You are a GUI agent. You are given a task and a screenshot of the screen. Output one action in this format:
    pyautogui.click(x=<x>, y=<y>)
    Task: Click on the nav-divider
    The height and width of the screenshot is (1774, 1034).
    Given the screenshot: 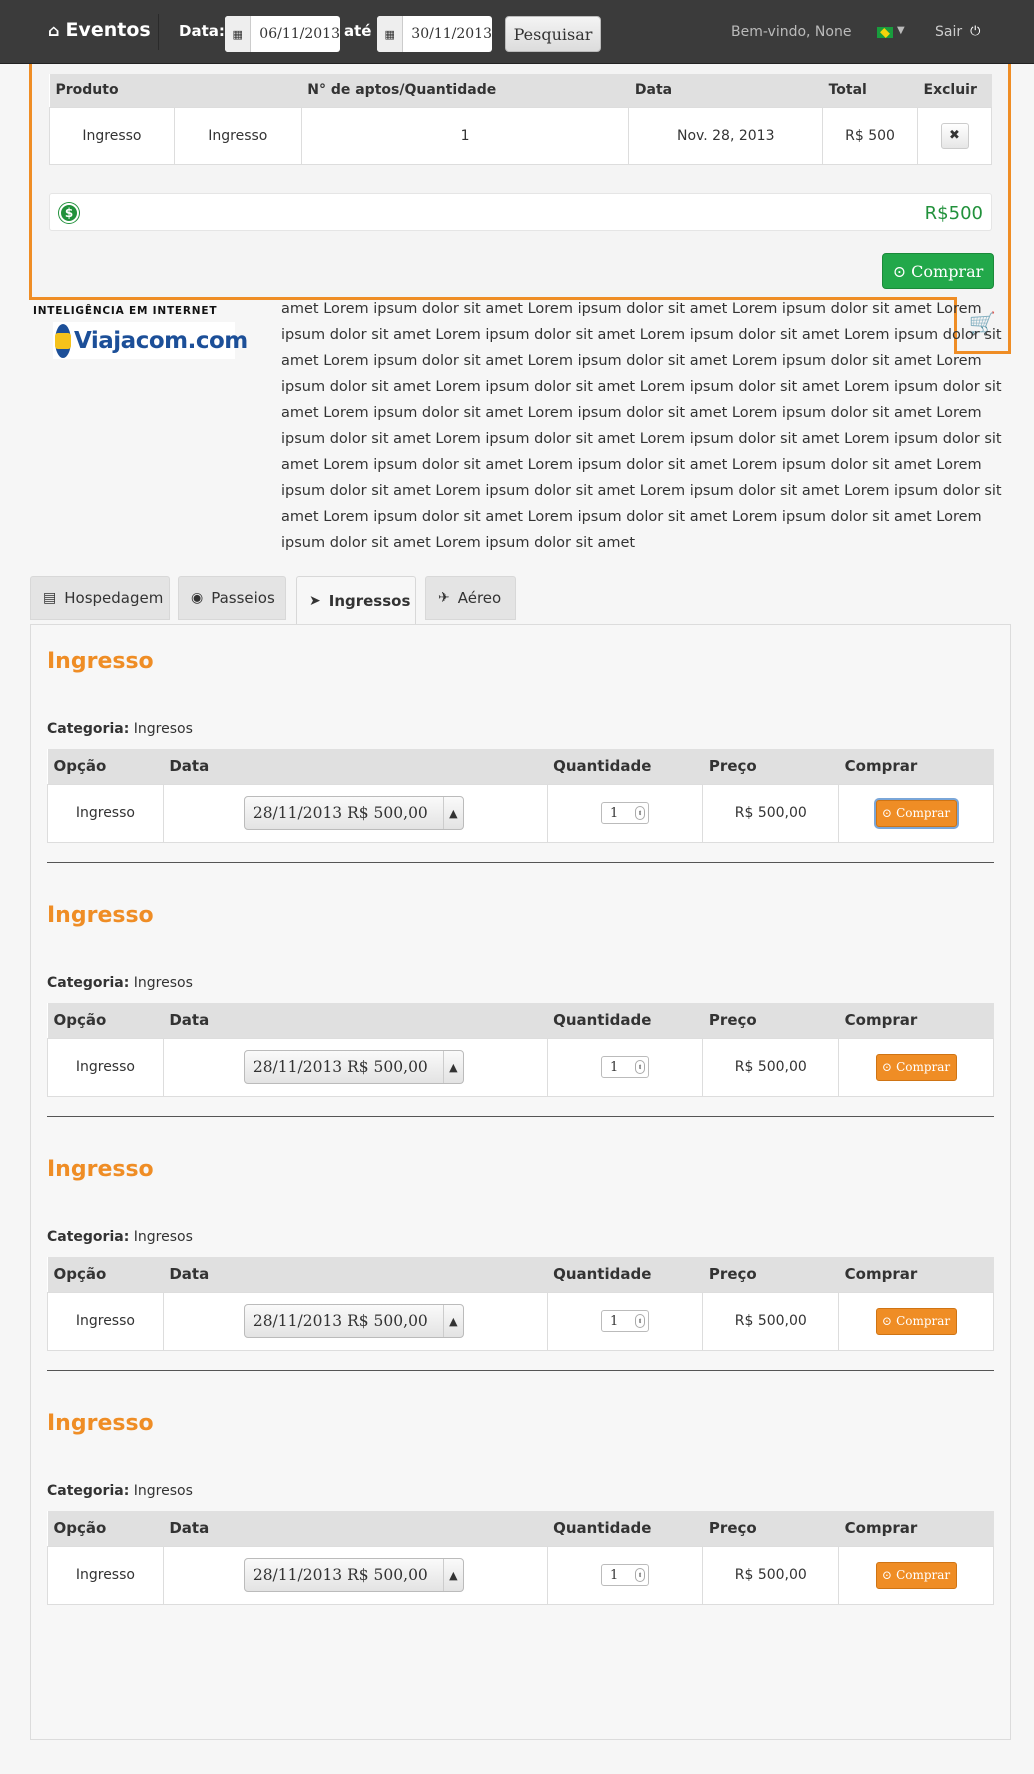 What is the action you would take?
    pyautogui.click(x=158, y=32)
    